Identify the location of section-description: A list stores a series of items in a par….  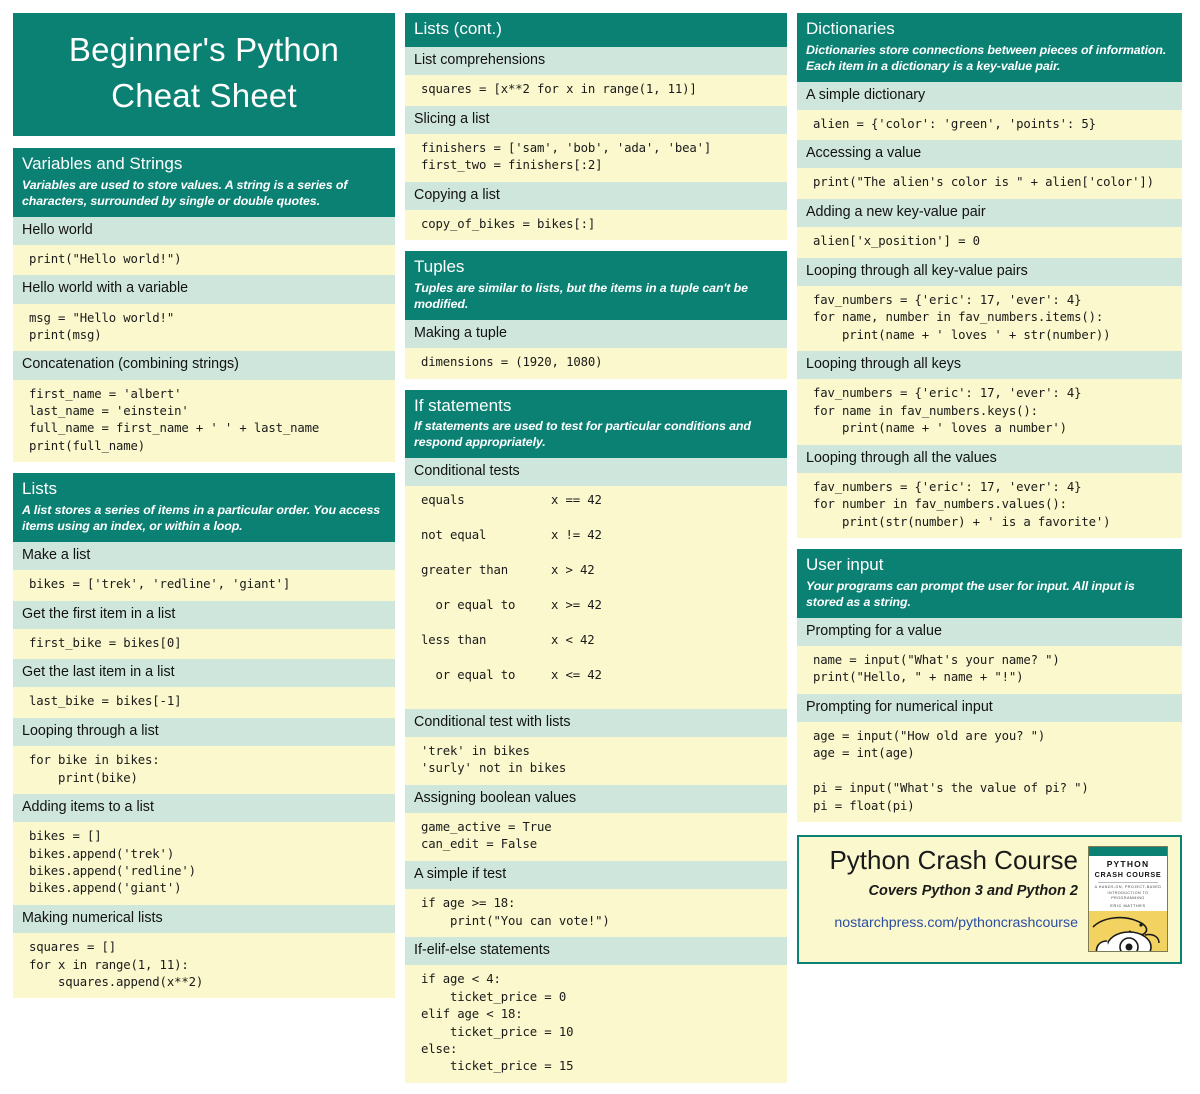
(201, 518).